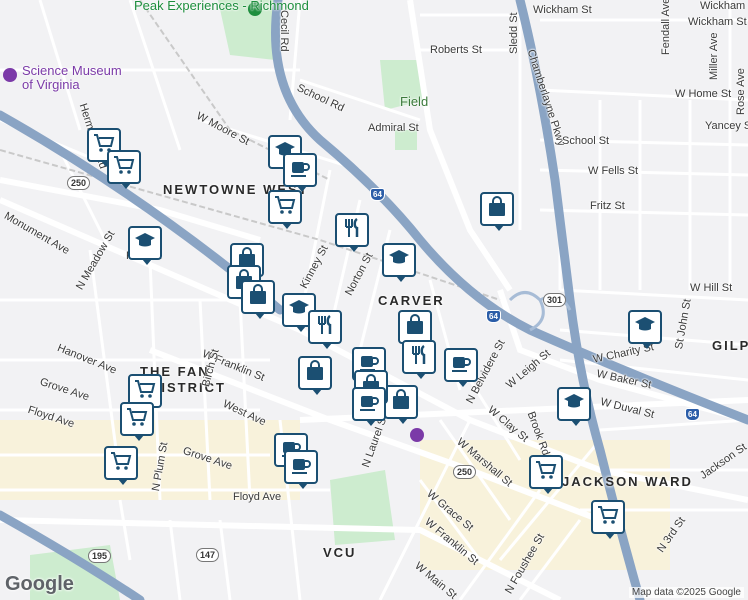 This screenshot has height=600, width=748. Describe the element at coordinates (72, 71) in the screenshot. I see `museum-poi-label-line1: Science Museum` at that location.